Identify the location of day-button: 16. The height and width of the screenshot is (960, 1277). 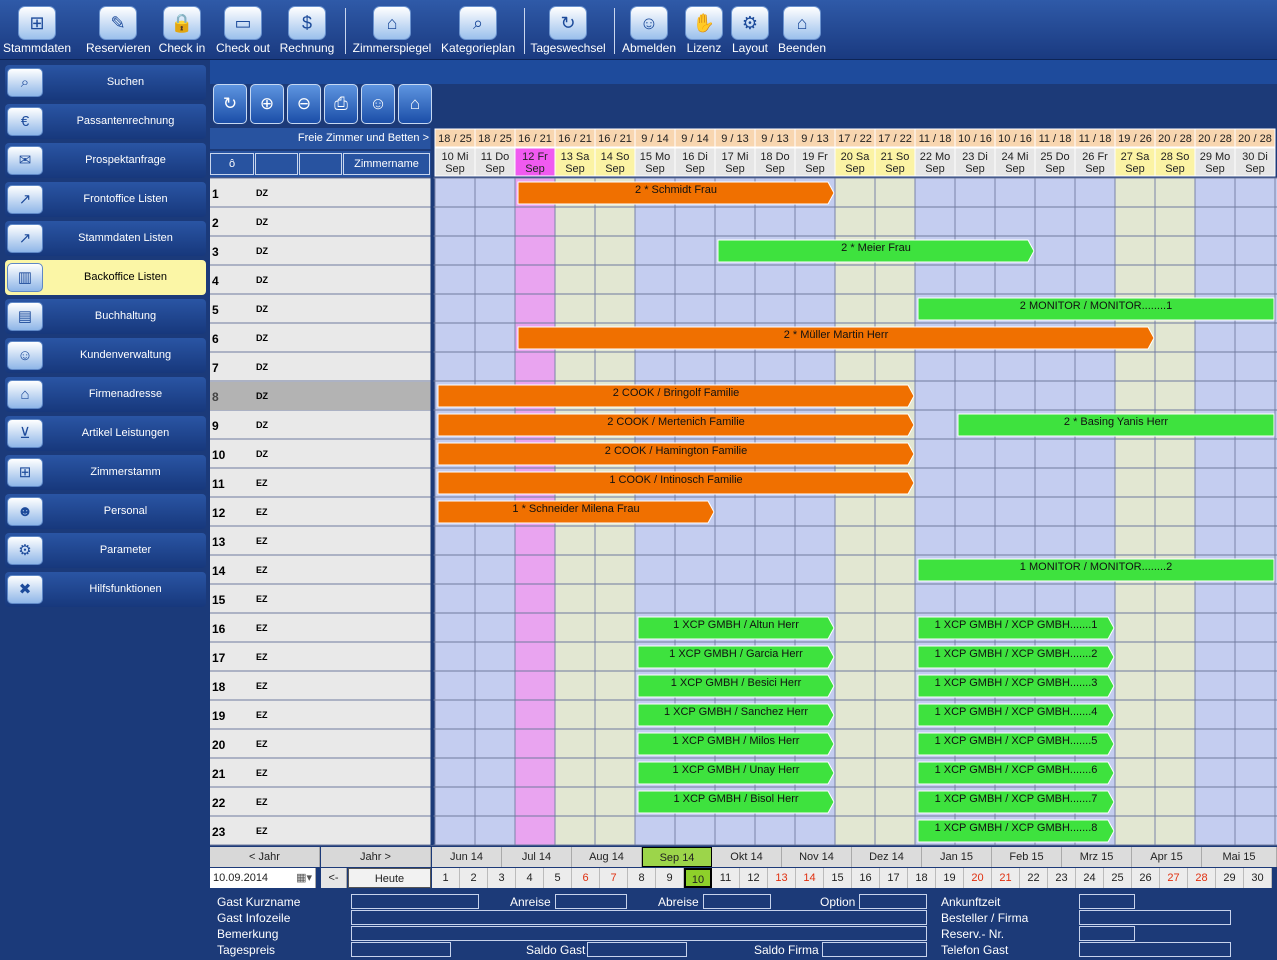
(866, 878).